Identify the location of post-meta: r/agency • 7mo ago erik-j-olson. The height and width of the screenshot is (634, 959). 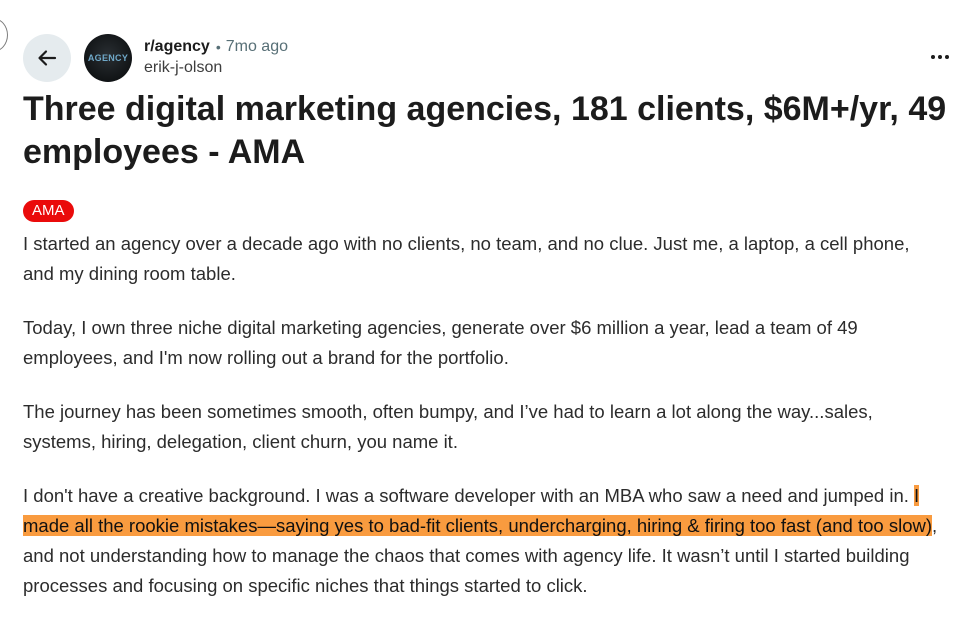
(216, 57).